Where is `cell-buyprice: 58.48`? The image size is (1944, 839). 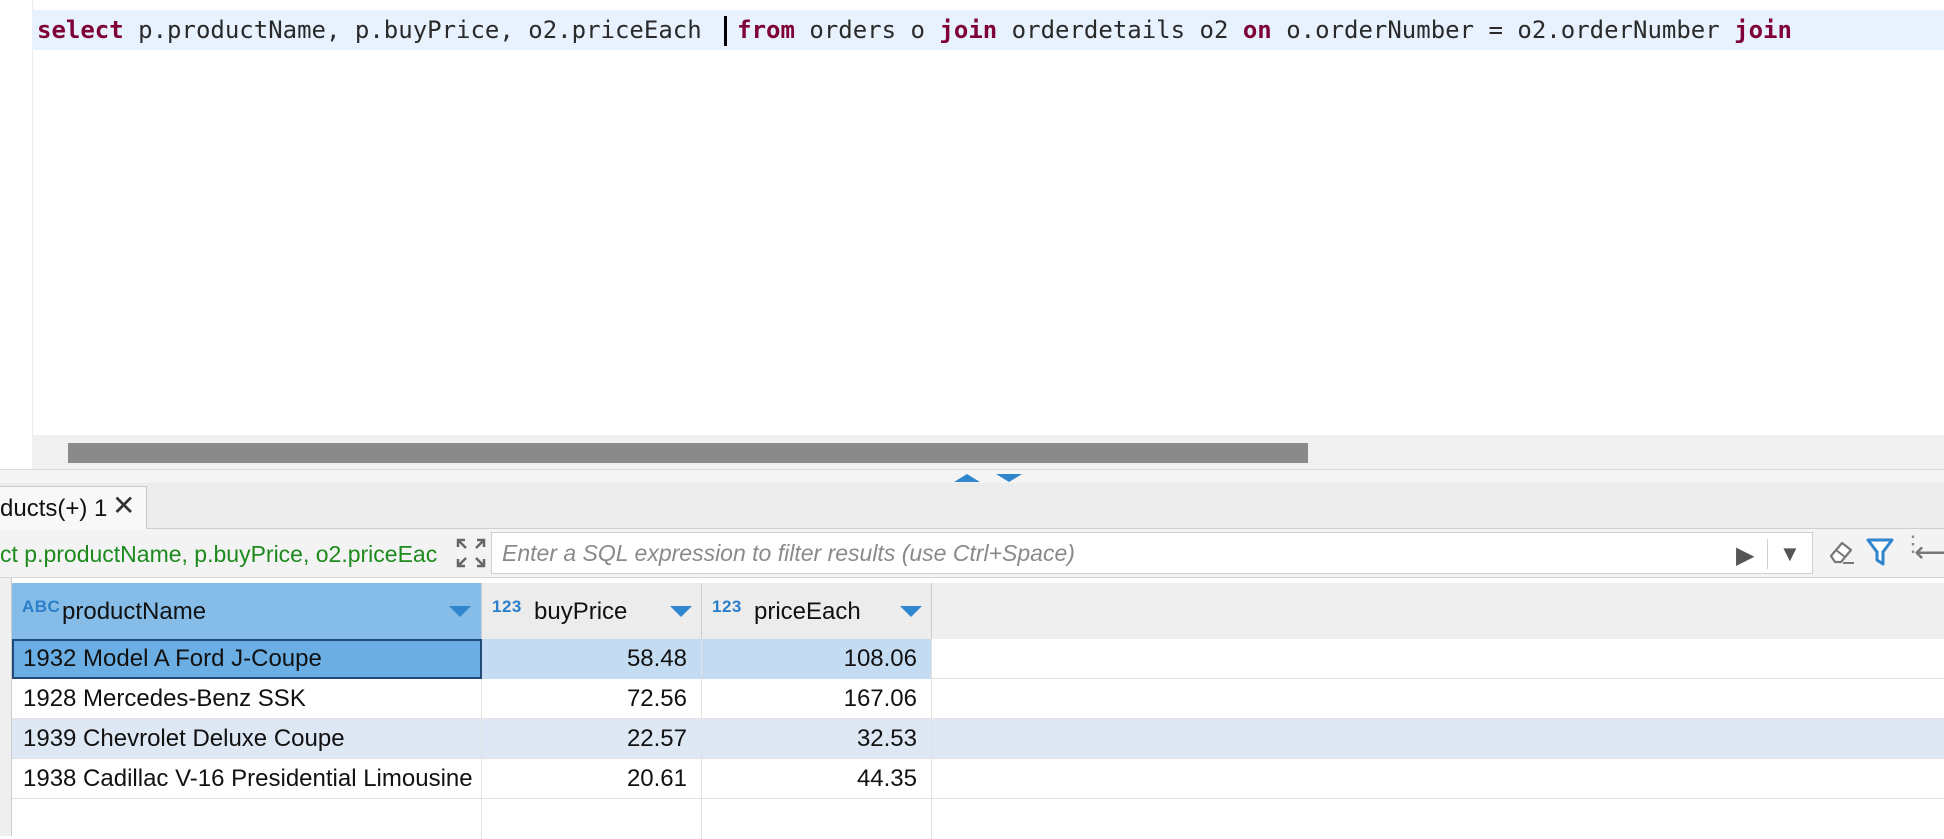
cell-buyprice: 58.48 is located at coordinates (592, 659).